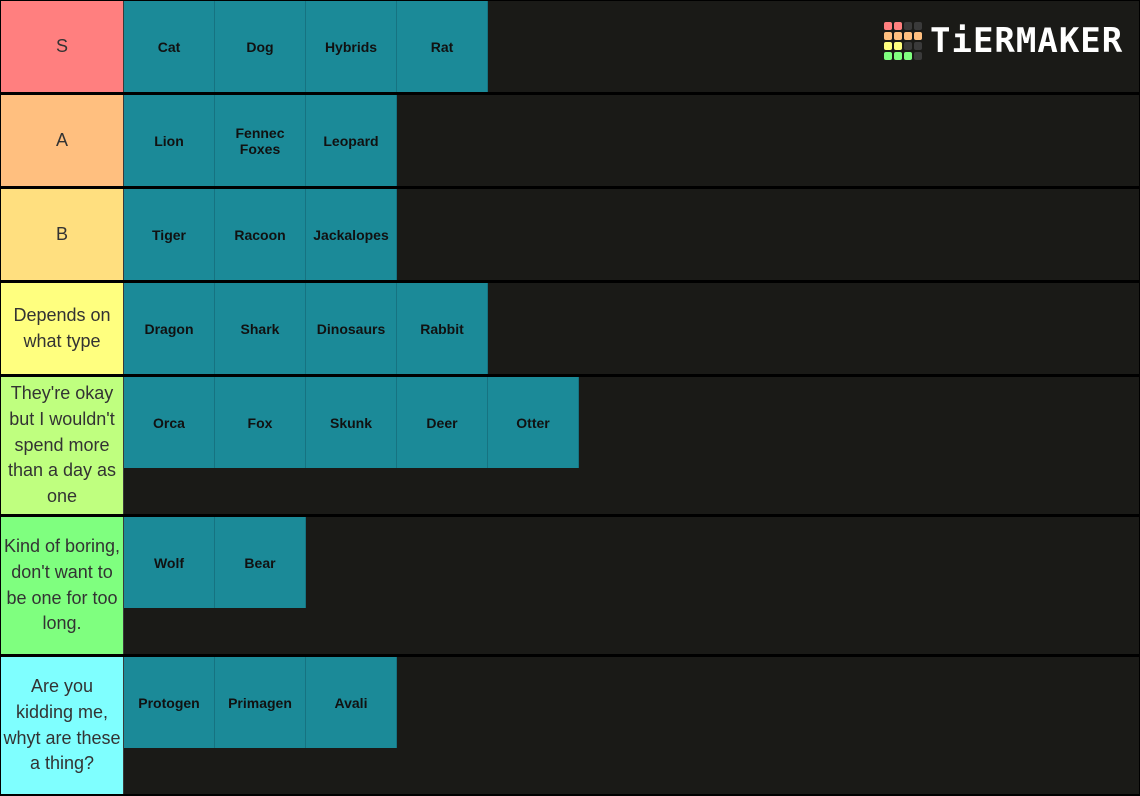  I want to click on tier-row-b: B Tiger Racoon Jackalopes, so click(570, 234).